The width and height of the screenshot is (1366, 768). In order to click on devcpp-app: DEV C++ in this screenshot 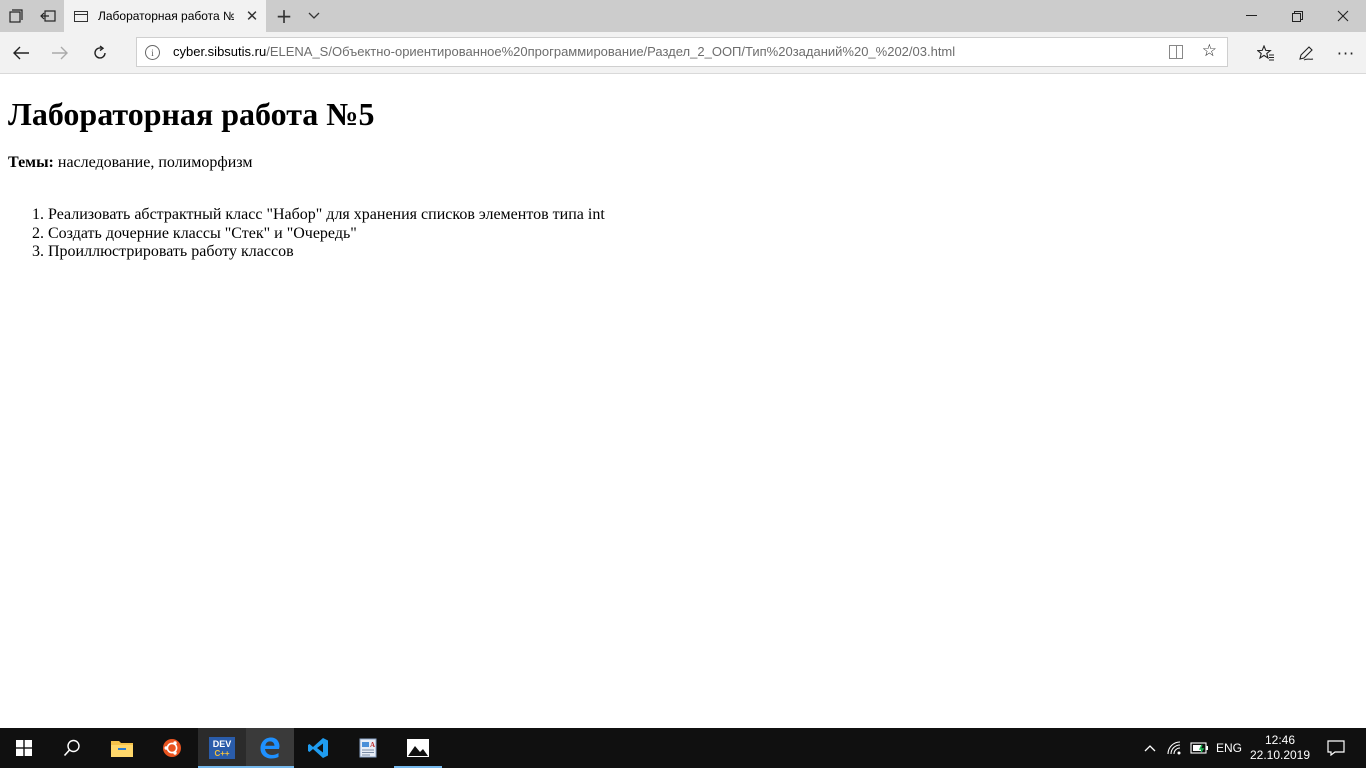, I will do `click(222, 748)`.